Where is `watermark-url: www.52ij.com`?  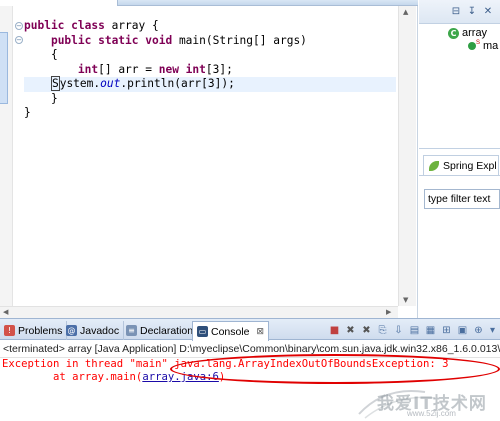
watermark-url: www.52ij.com is located at coordinates (431, 413).